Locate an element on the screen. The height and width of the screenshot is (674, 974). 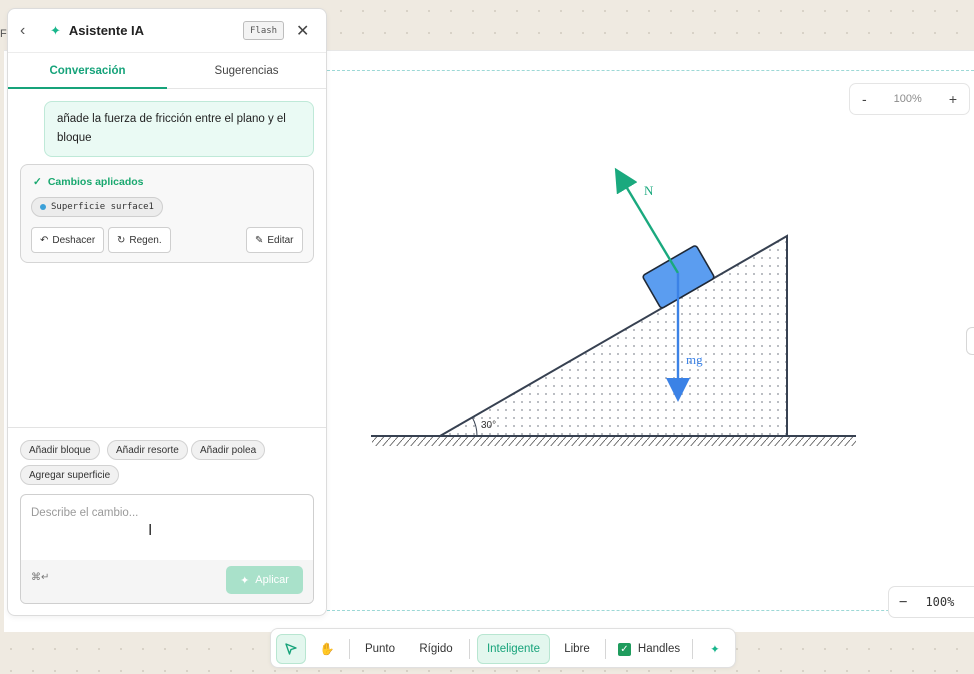
panel-title: Asistente IA is located at coordinates (106, 30).